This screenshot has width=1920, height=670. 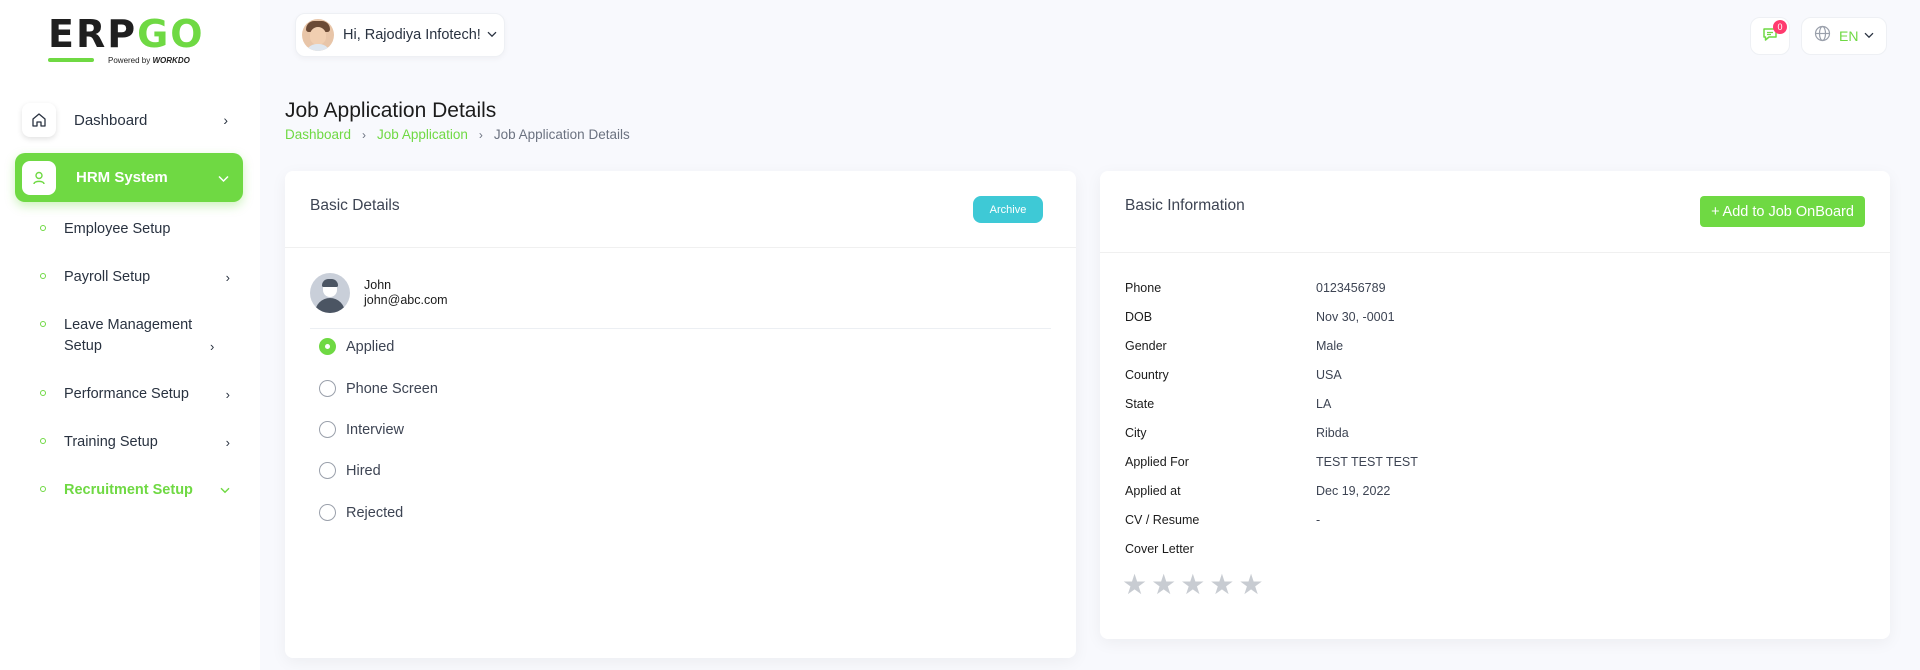 I want to click on page-title: Job Application Details, so click(x=391, y=110).